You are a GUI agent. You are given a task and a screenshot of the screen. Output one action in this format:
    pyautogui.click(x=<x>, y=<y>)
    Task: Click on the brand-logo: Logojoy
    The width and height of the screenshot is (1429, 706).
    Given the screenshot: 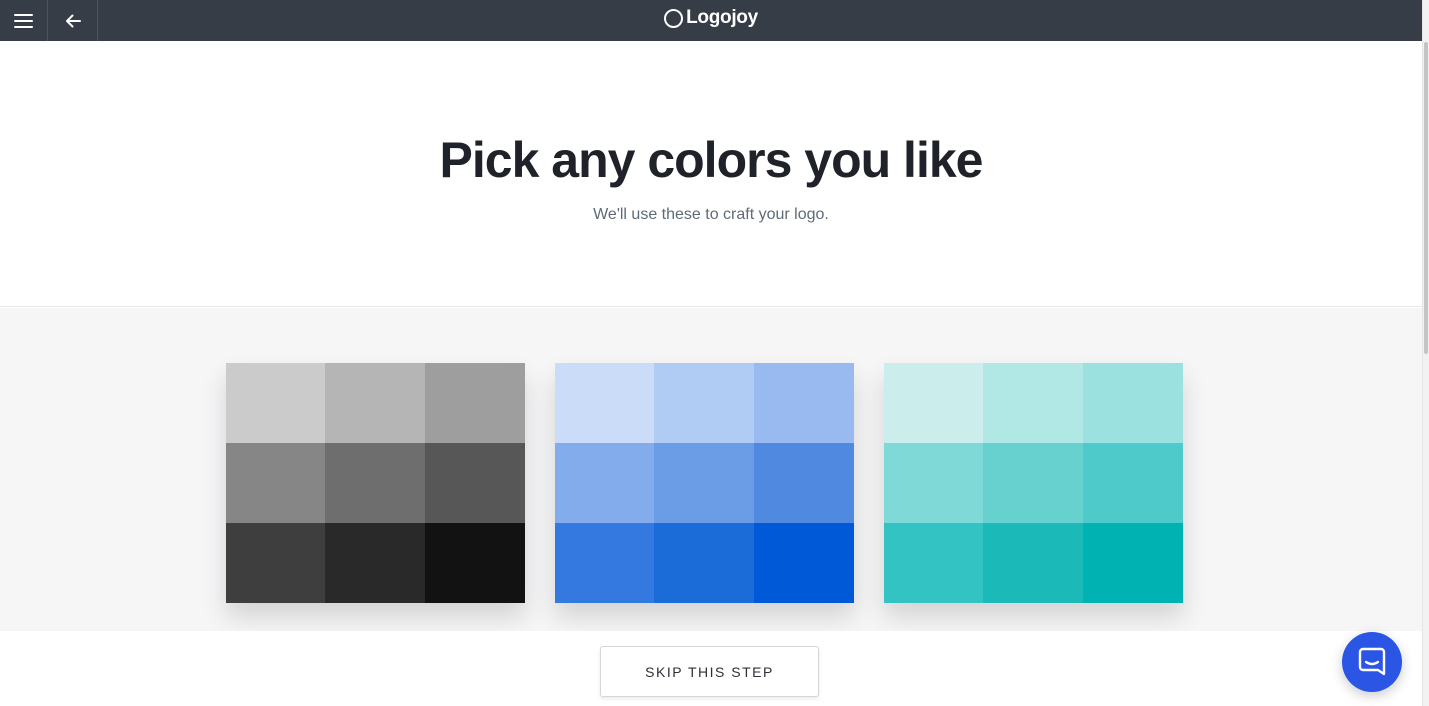 What is the action you would take?
    pyautogui.click(x=711, y=18)
    